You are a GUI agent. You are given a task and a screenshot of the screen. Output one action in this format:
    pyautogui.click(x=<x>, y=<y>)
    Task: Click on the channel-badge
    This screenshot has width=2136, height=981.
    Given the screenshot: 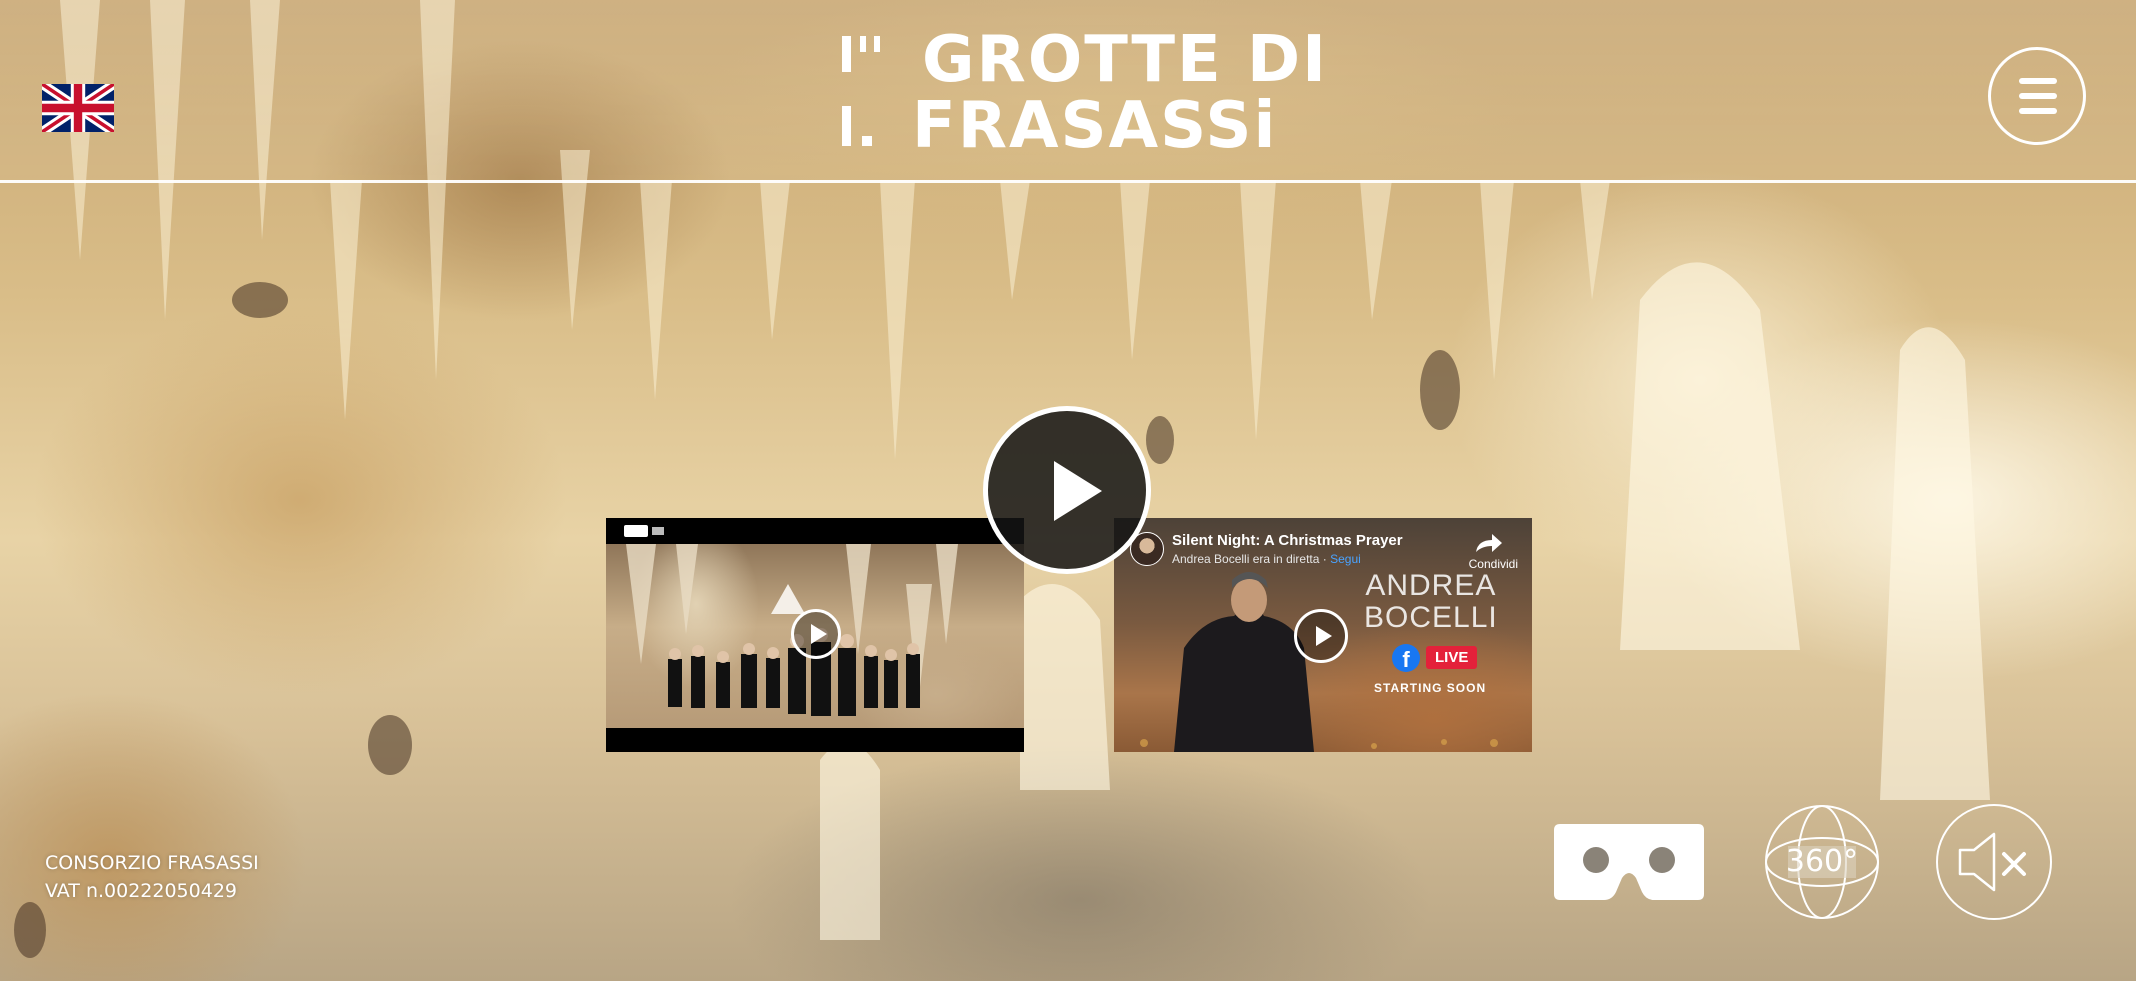 What is the action you would take?
    pyautogui.click(x=658, y=531)
    